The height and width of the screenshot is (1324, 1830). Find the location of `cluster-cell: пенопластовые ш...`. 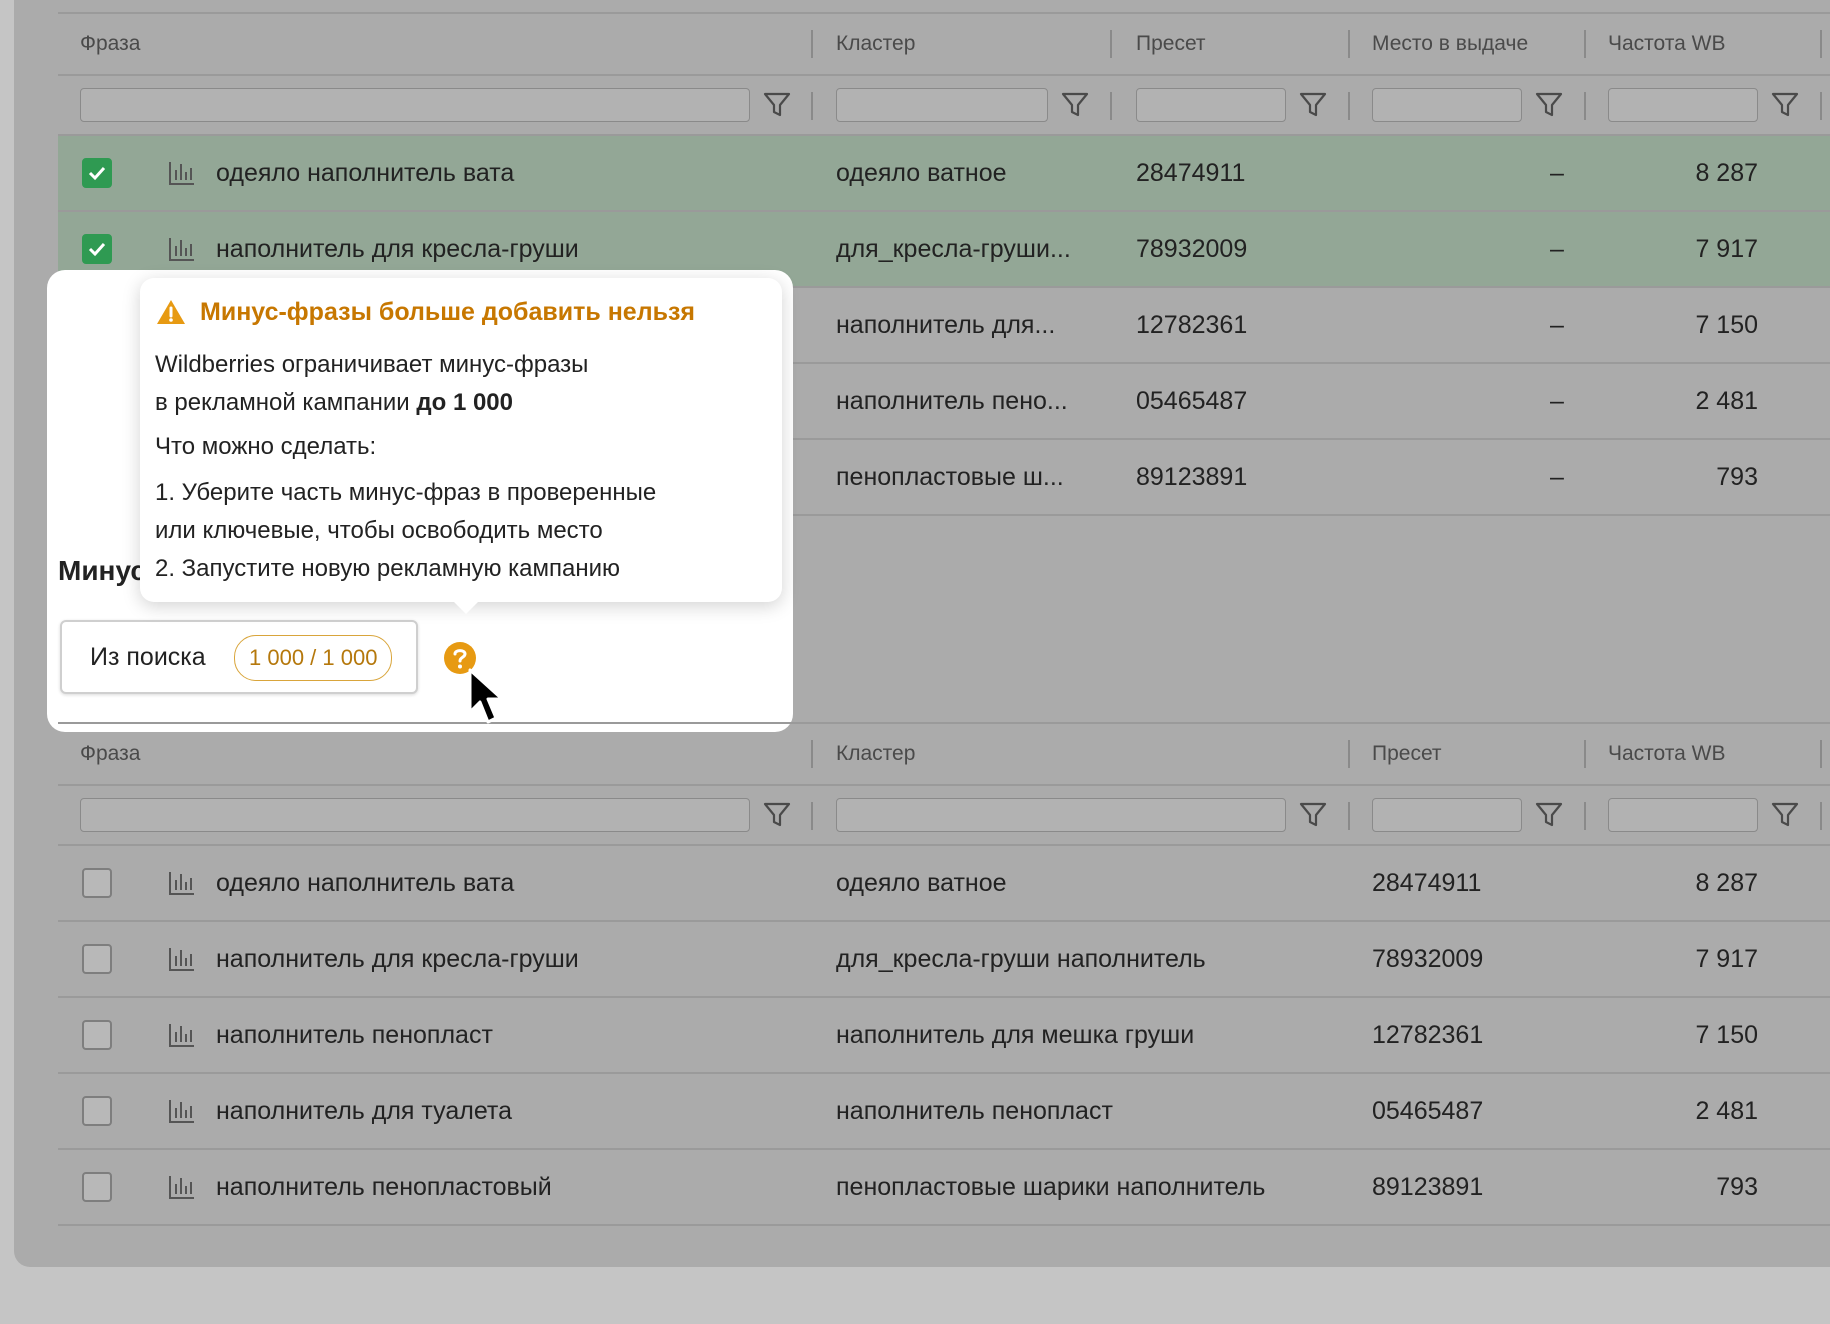

cluster-cell: пенопластовые ш... is located at coordinates (950, 477).